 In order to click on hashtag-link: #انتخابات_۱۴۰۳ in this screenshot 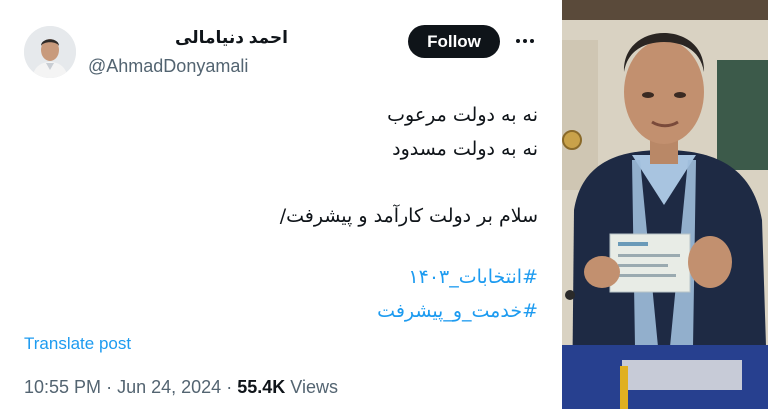, I will do `click(473, 277)`.